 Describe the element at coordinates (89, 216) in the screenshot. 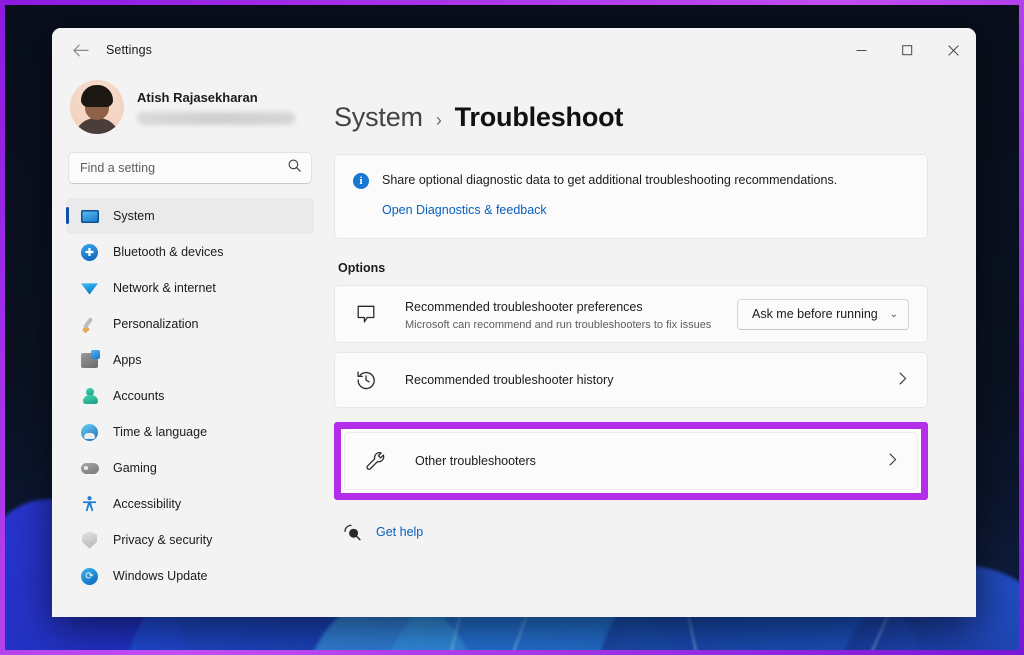

I see `monitor-icon` at that location.